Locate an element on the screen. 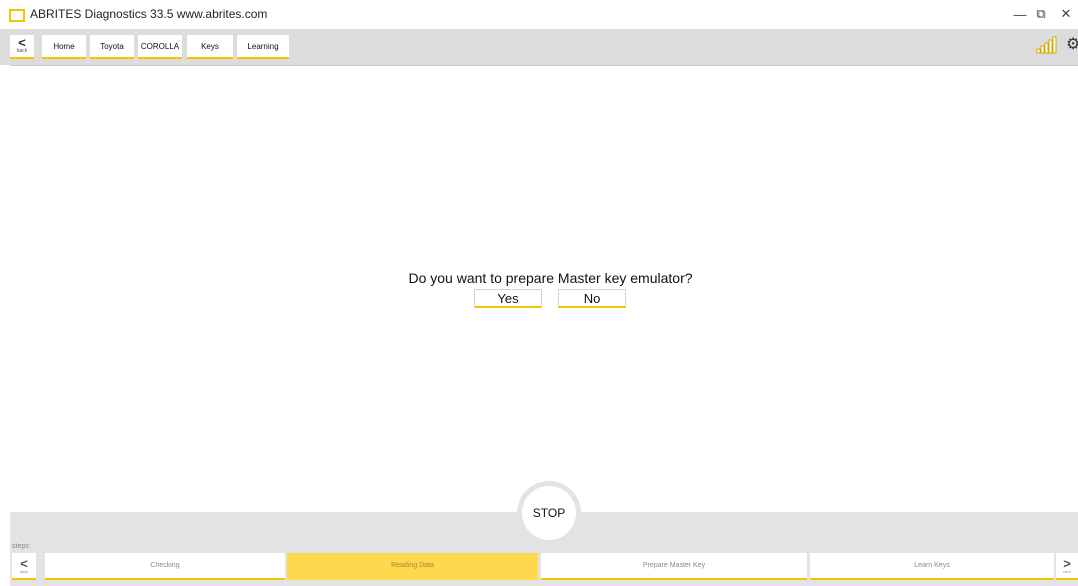  abrites-logo-icon is located at coordinates (17, 15).